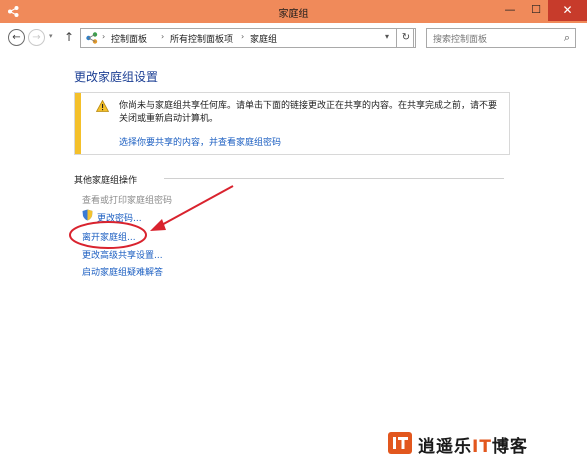  Describe the element at coordinates (195, 206) in the screenshot. I see `annotation-arrow` at that location.